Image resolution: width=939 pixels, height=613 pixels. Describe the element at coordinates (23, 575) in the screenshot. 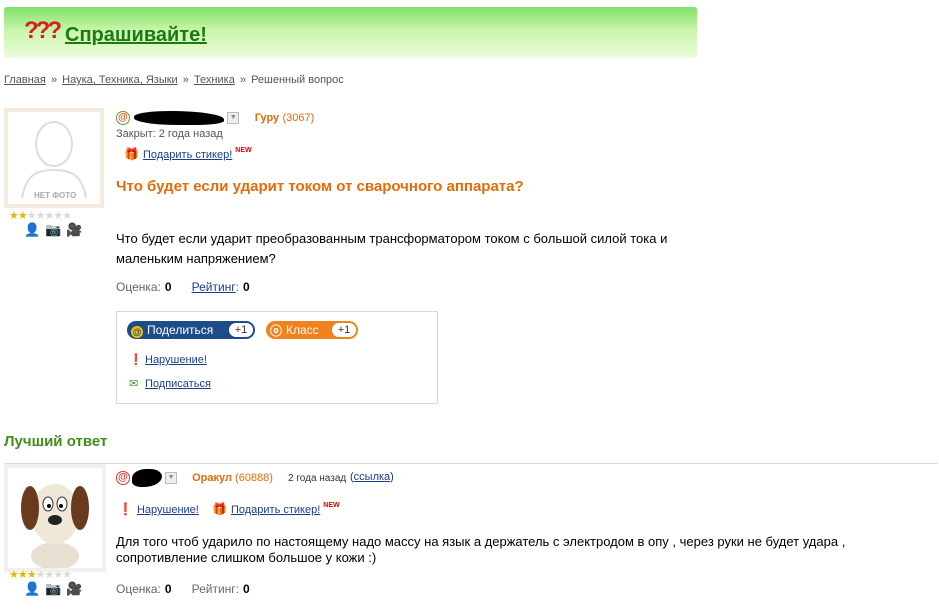

I see `star-icon: ★★★` at that location.